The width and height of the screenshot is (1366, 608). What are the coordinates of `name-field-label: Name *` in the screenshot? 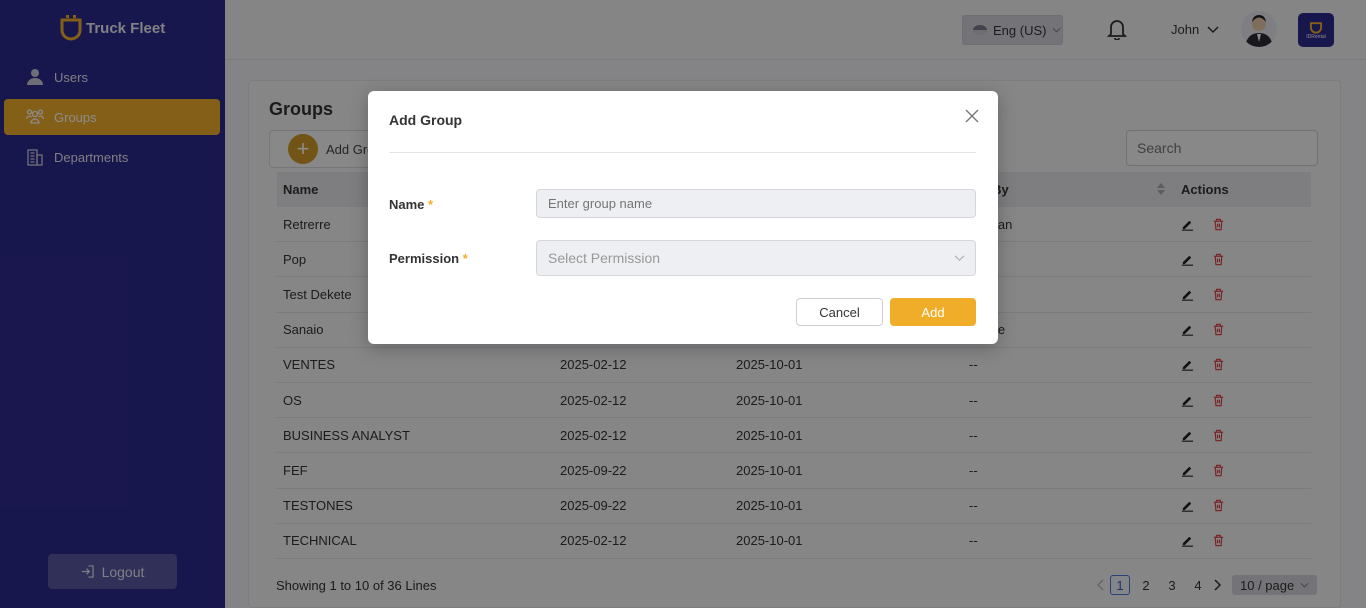 It's located at (411, 204).